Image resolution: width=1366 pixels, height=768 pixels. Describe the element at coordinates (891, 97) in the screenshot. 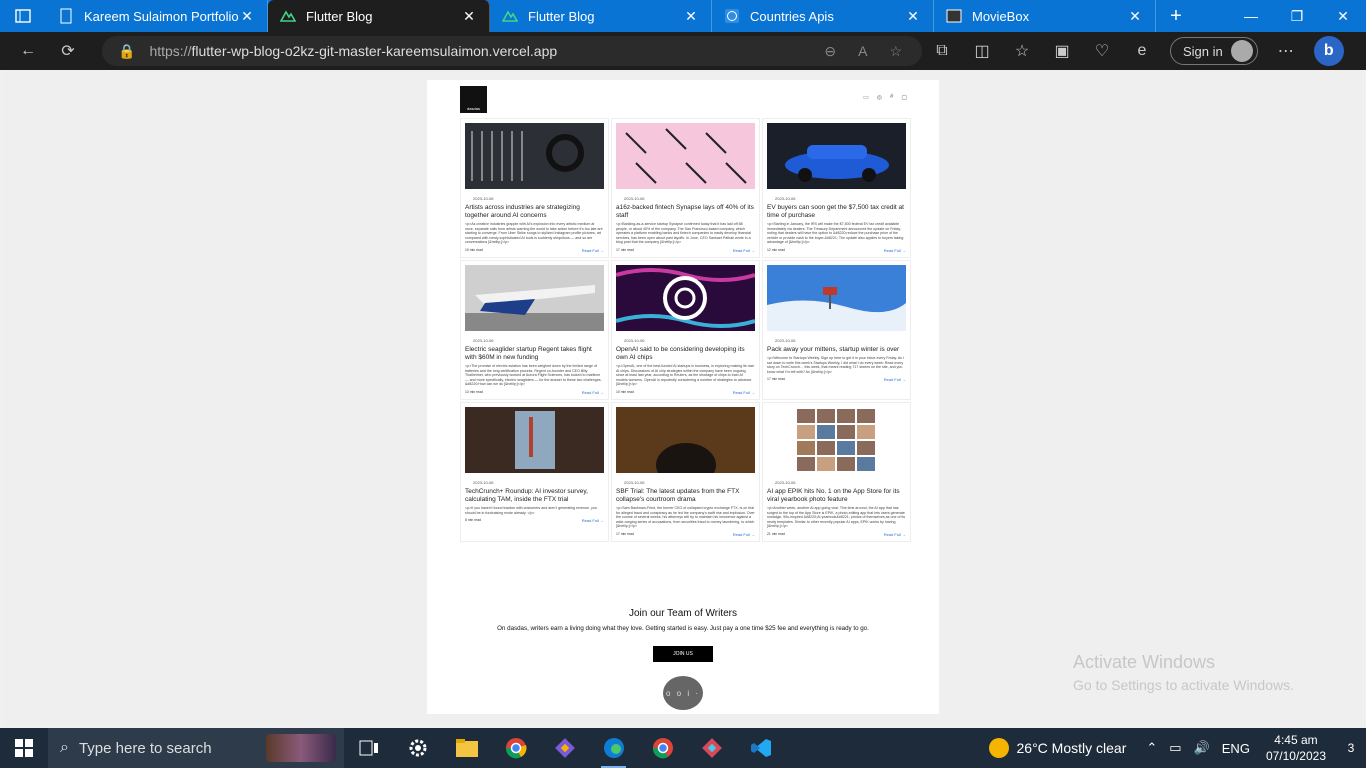

I see `slack-icon: #` at that location.